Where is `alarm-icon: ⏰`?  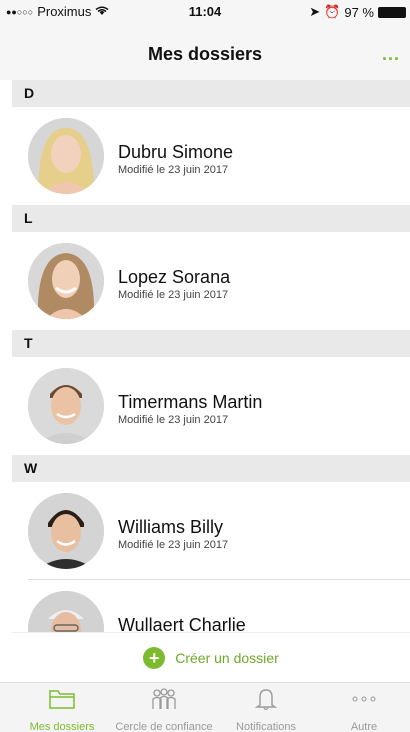
alarm-icon: ⏰ is located at coordinates (332, 11).